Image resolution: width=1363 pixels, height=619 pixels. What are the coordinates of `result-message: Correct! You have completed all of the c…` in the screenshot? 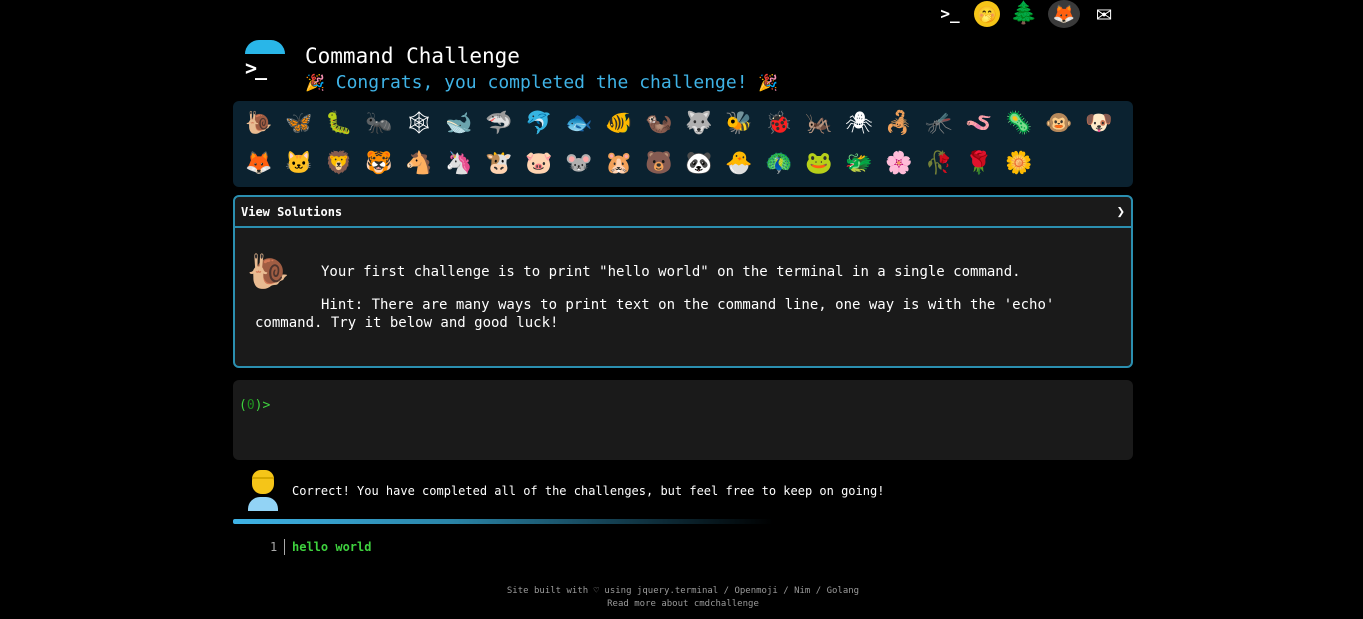 It's located at (683, 492).